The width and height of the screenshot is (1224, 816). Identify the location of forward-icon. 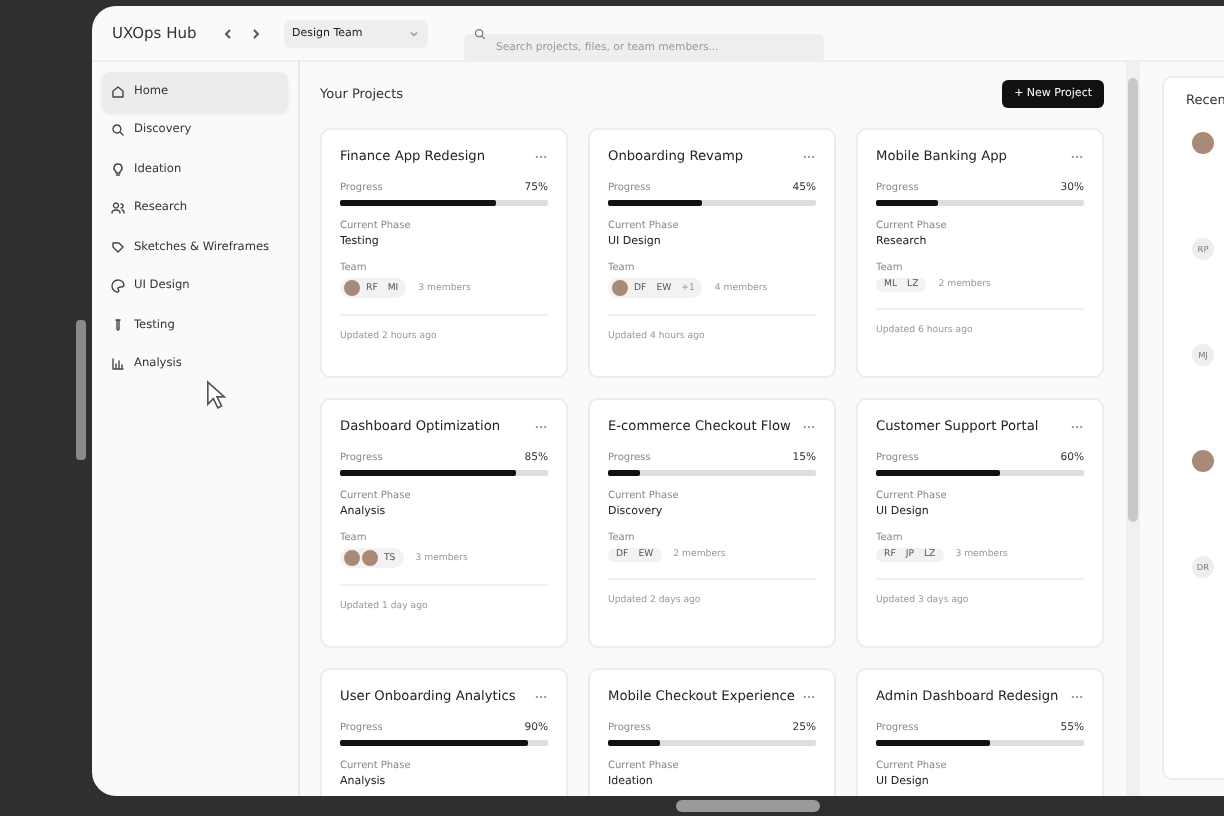
(256, 33).